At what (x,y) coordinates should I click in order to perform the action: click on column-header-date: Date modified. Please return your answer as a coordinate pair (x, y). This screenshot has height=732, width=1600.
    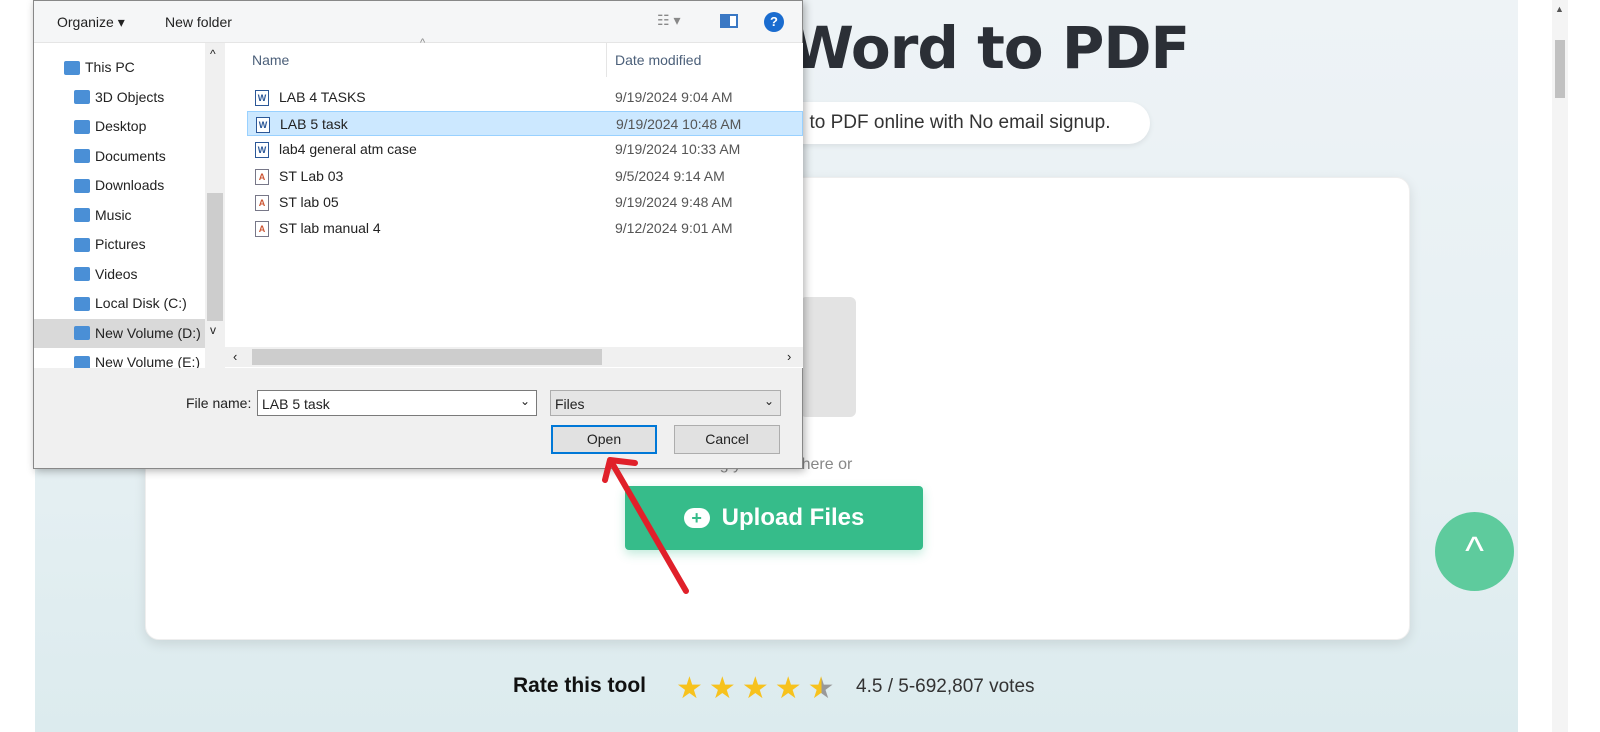
    Looking at the image, I should click on (658, 60).